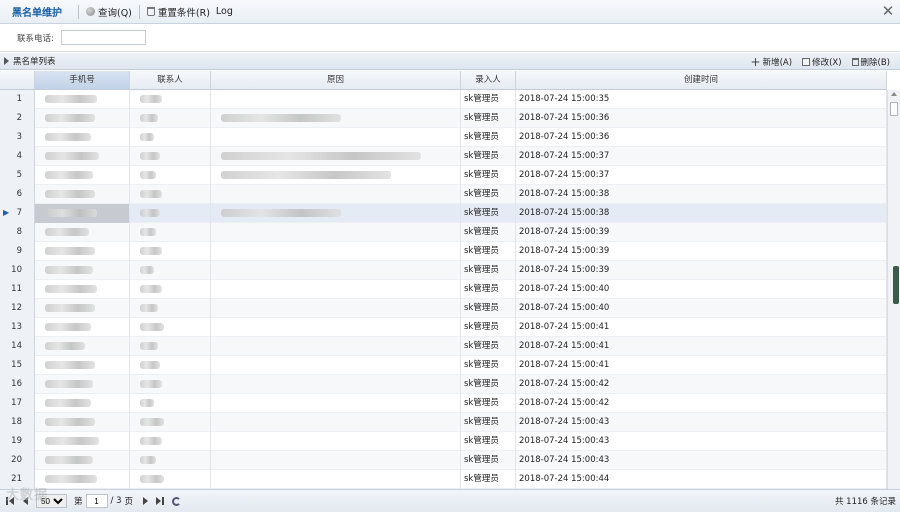 This screenshot has width=900, height=512. Describe the element at coordinates (177, 501) in the screenshot. I see `refresh-icon` at that location.